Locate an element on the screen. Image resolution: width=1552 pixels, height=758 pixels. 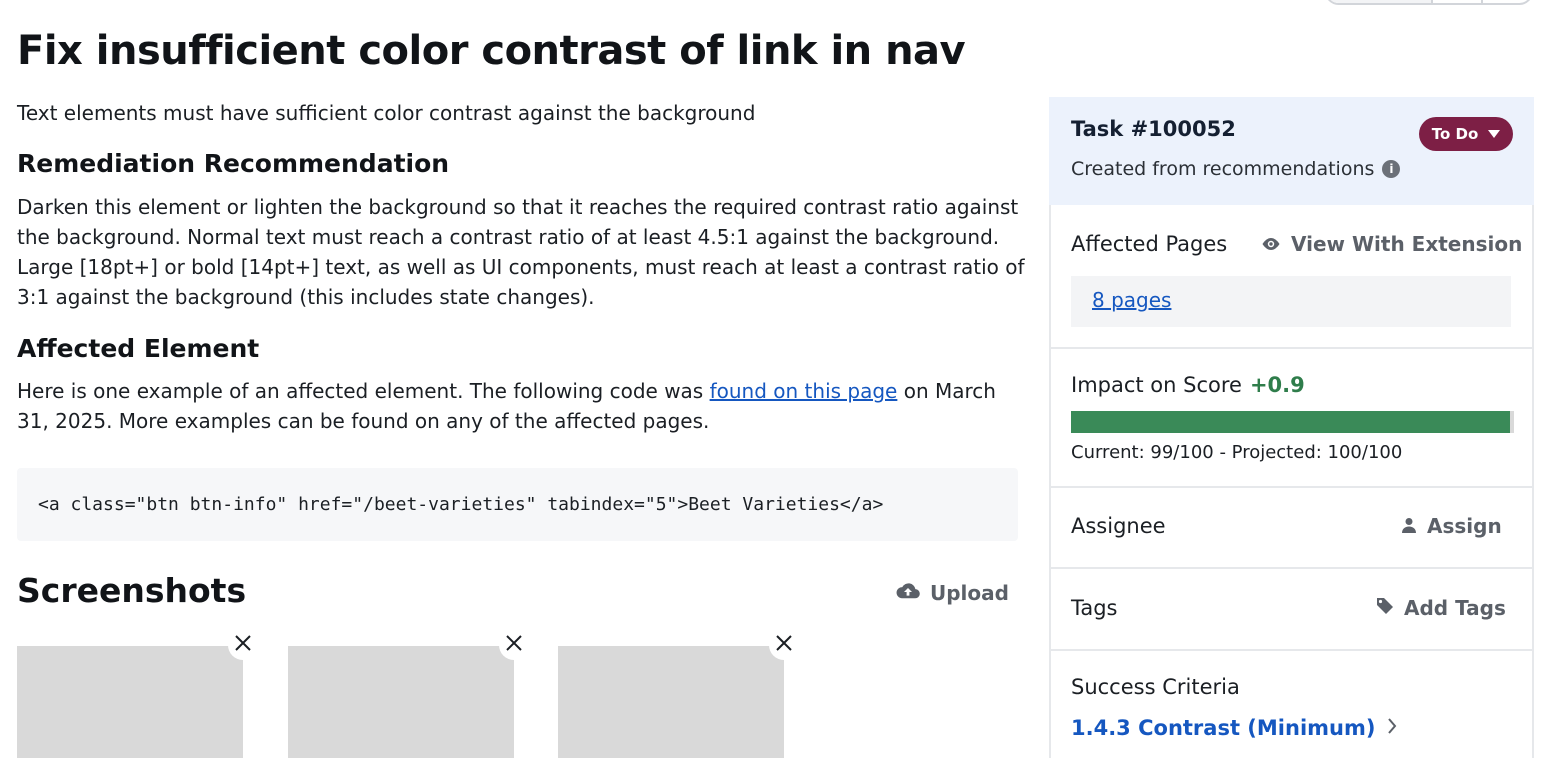
tags-label: Tags is located at coordinates (1094, 608).